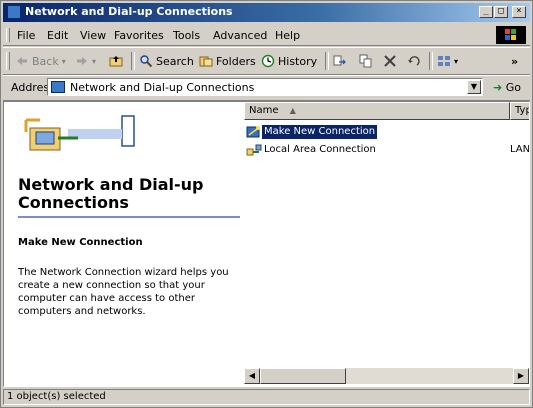 Image resolution: width=533 pixels, height=408 pixels. I want to click on forward-button: ▾, so click(85, 61).